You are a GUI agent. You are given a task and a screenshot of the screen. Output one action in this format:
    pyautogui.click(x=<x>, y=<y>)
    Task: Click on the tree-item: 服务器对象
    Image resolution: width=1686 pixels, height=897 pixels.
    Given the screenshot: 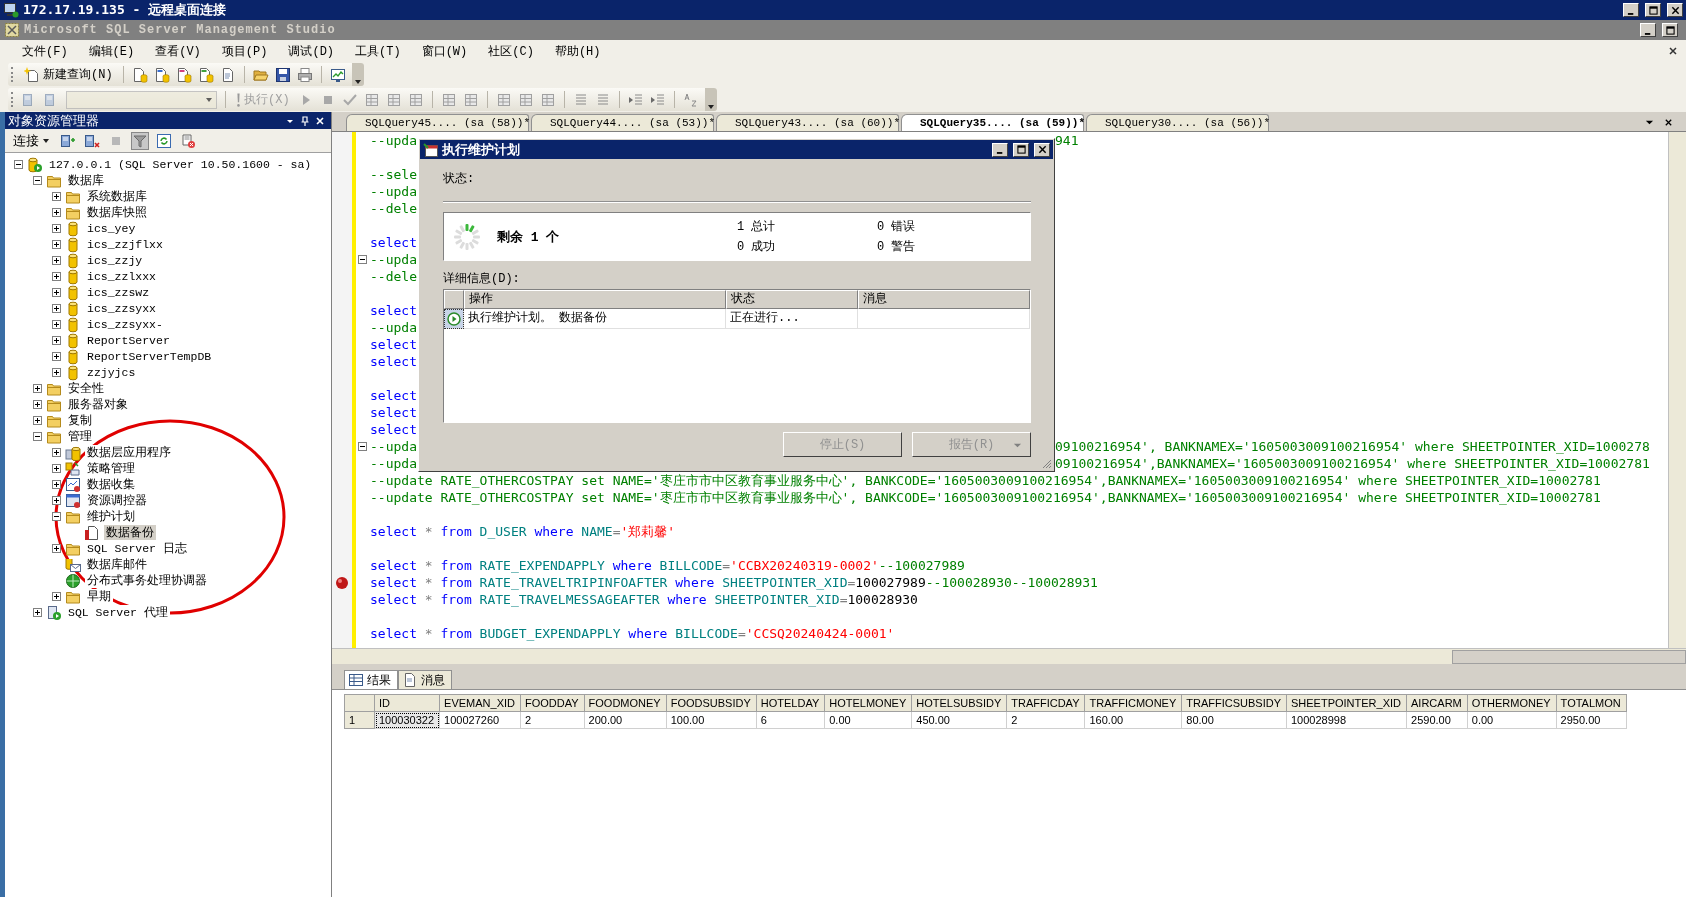 What is the action you would take?
    pyautogui.click(x=98, y=404)
    